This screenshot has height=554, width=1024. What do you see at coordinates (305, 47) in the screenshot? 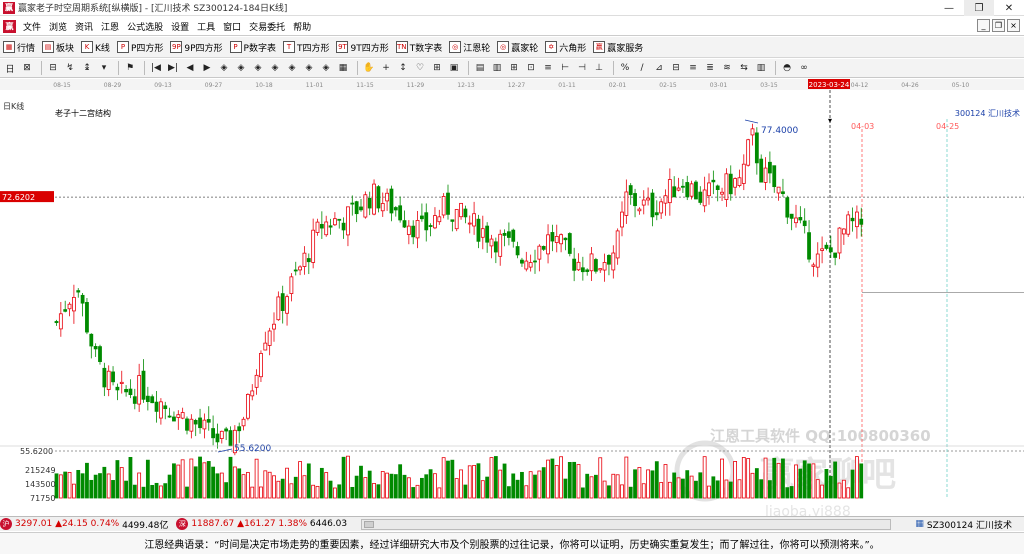
I see `toolbar-item-6: T T四方形` at bounding box center [305, 47].